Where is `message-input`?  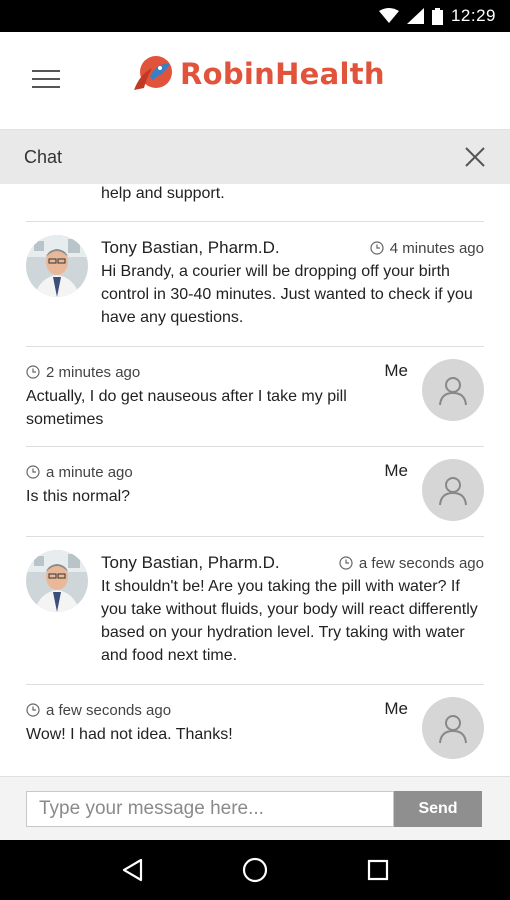 message-input is located at coordinates (210, 809).